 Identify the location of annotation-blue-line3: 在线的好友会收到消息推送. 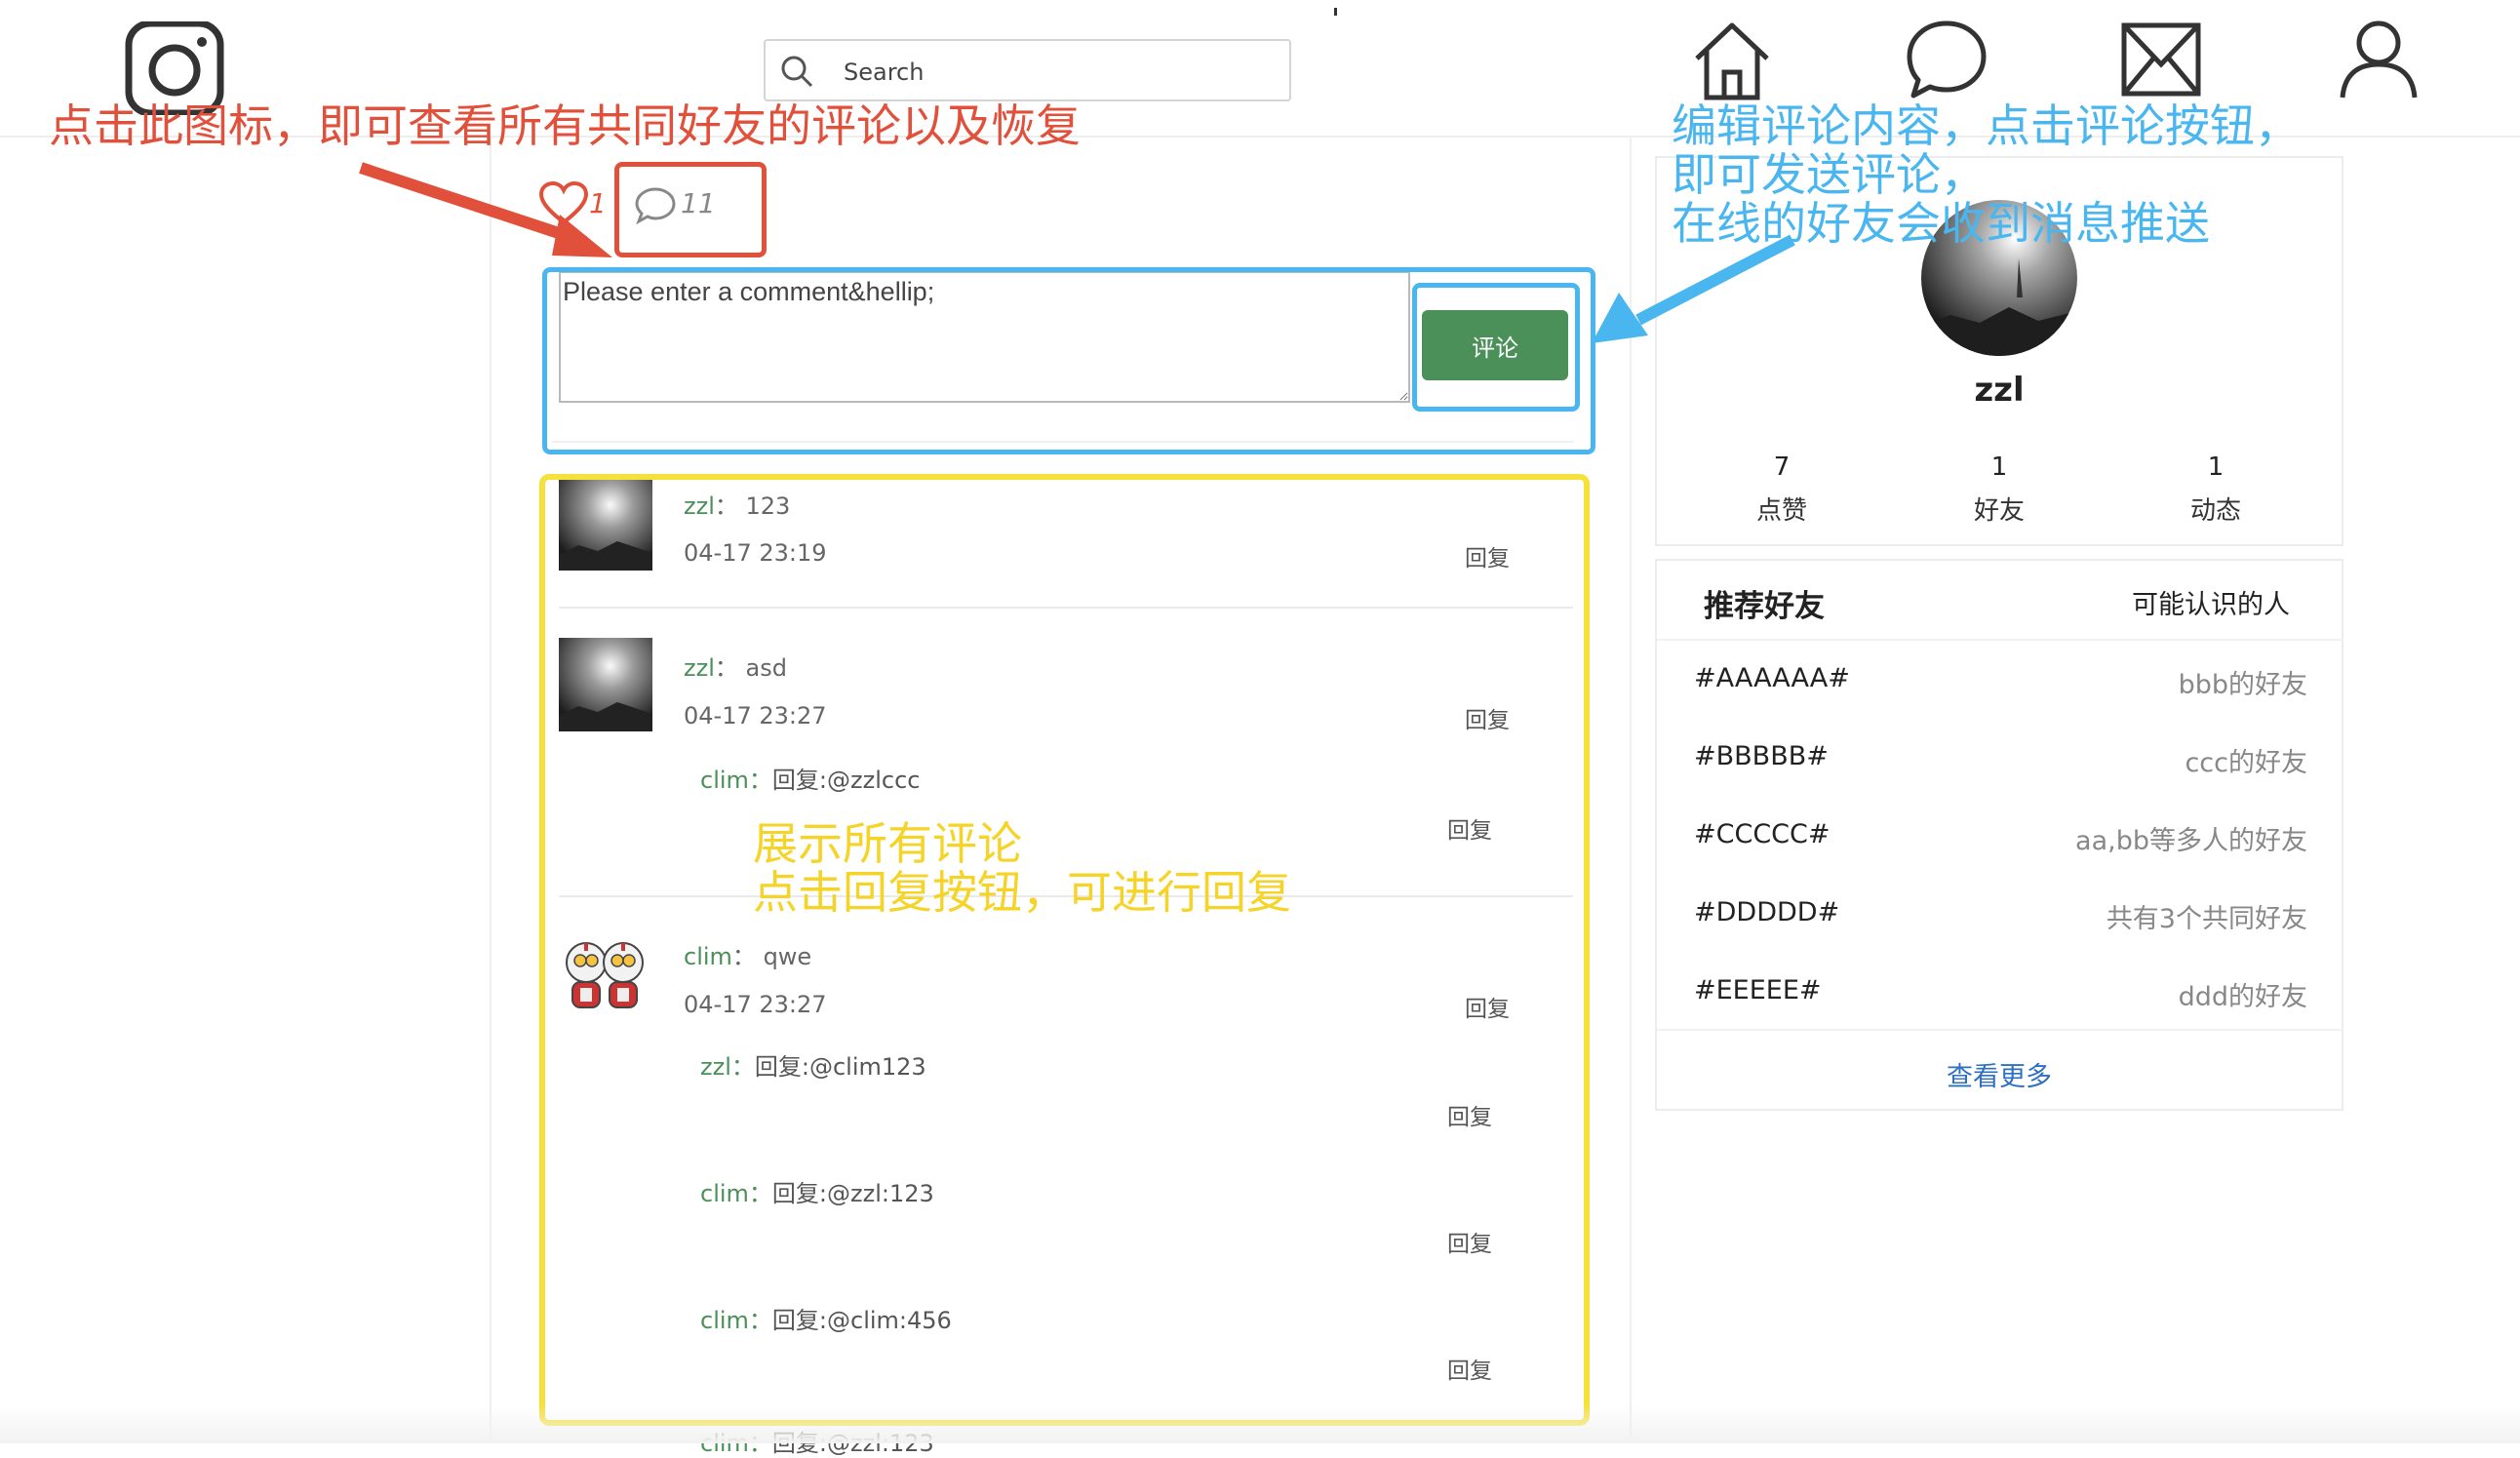
(1941, 223).